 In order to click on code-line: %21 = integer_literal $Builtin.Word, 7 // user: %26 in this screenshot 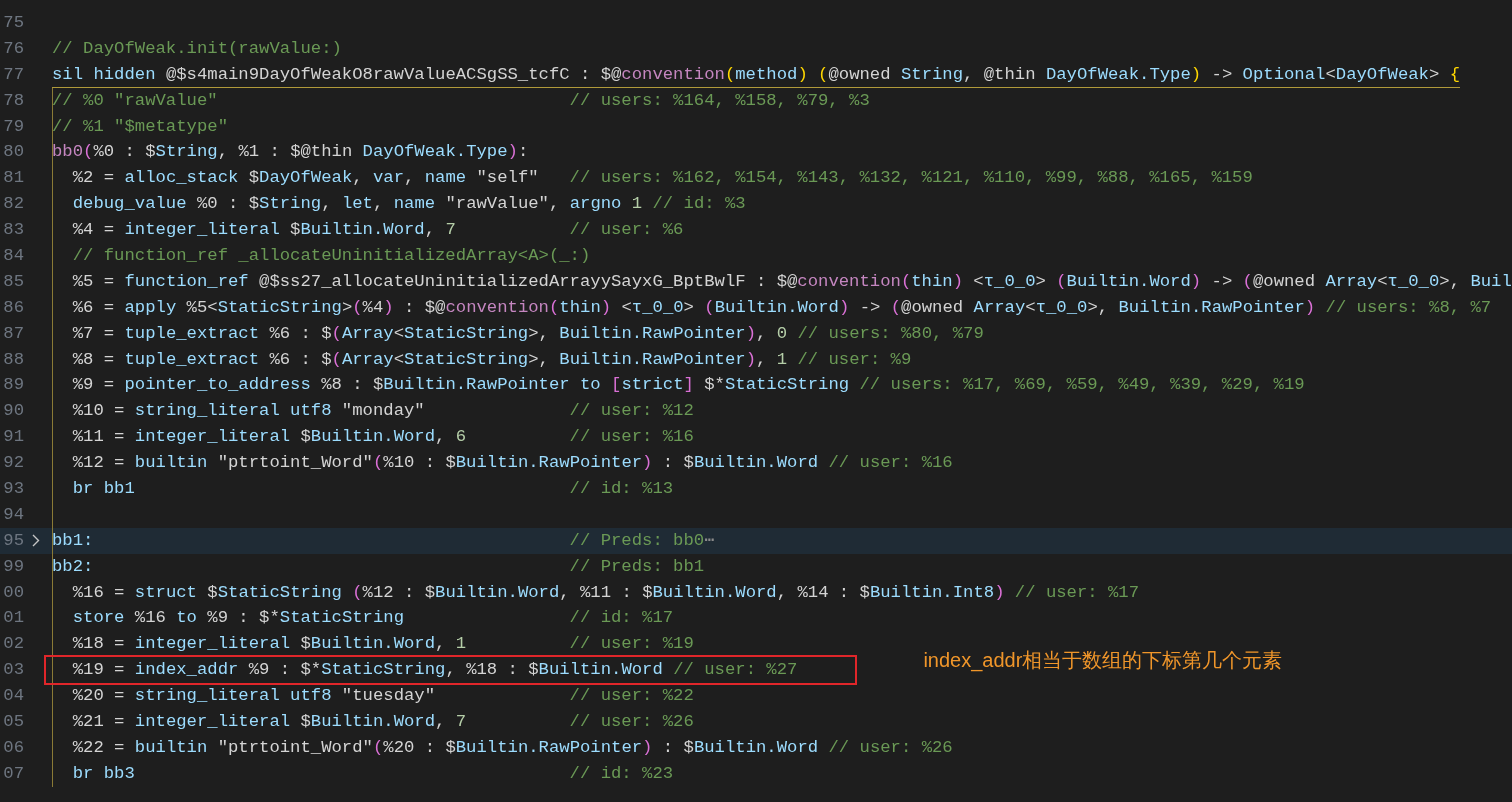, I will do `click(382, 722)`.